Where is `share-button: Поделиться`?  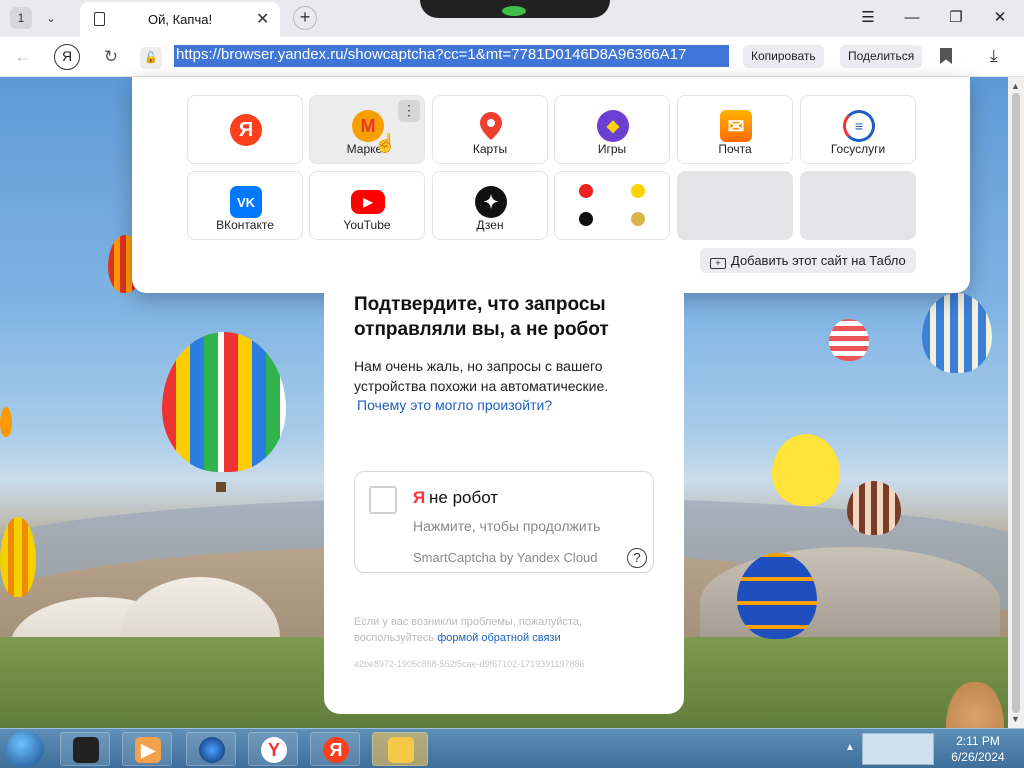 share-button: Поделиться is located at coordinates (881, 56).